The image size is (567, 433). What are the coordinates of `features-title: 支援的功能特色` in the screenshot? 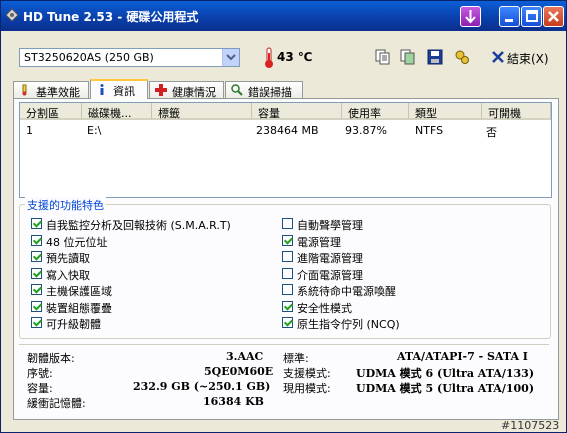 It's located at (65, 205).